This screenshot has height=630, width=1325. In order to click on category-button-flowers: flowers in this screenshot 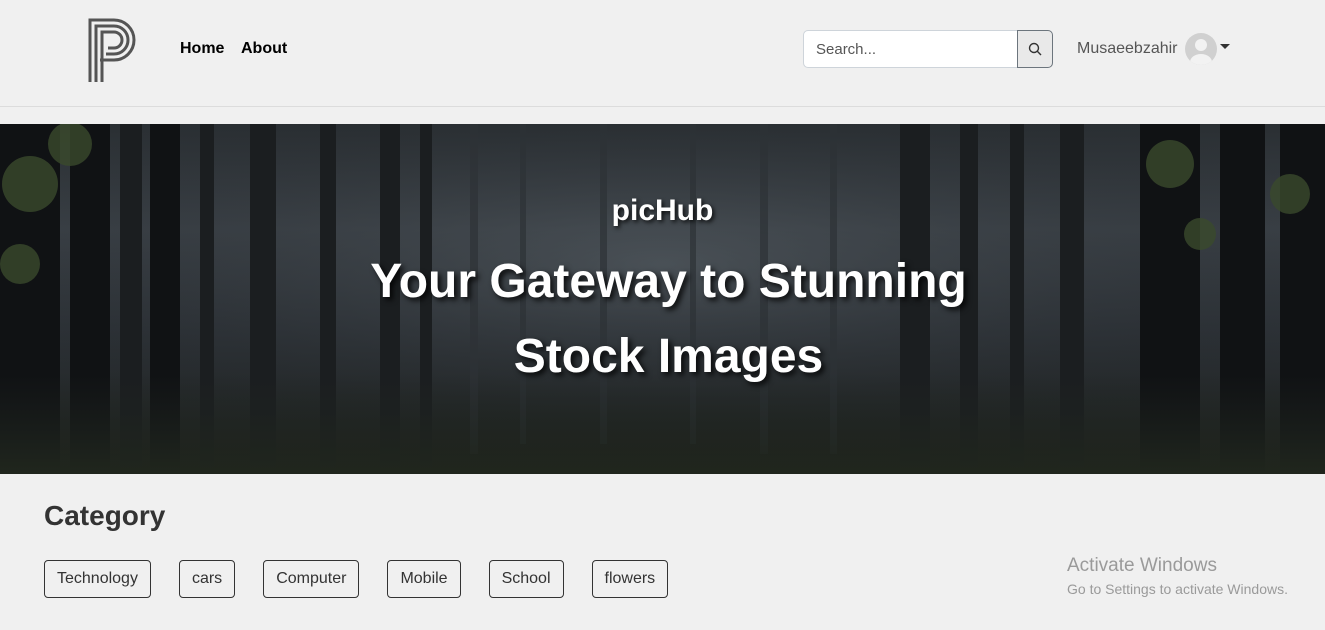, I will do `click(630, 579)`.